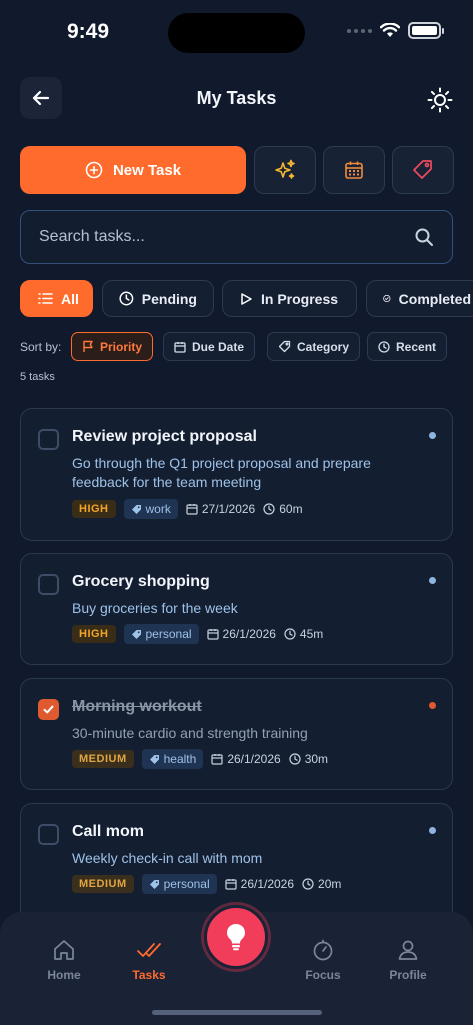  I want to click on task-meta: MEDIUM personal 26/1/2026 20m, so click(206, 884).